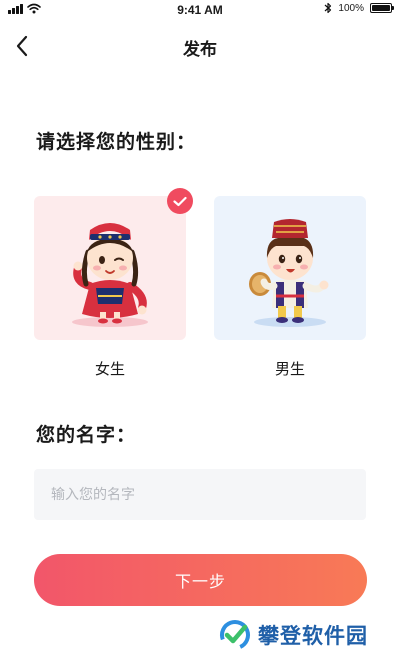  Describe the element at coordinates (200, 494) in the screenshot. I see `name-input` at that location.